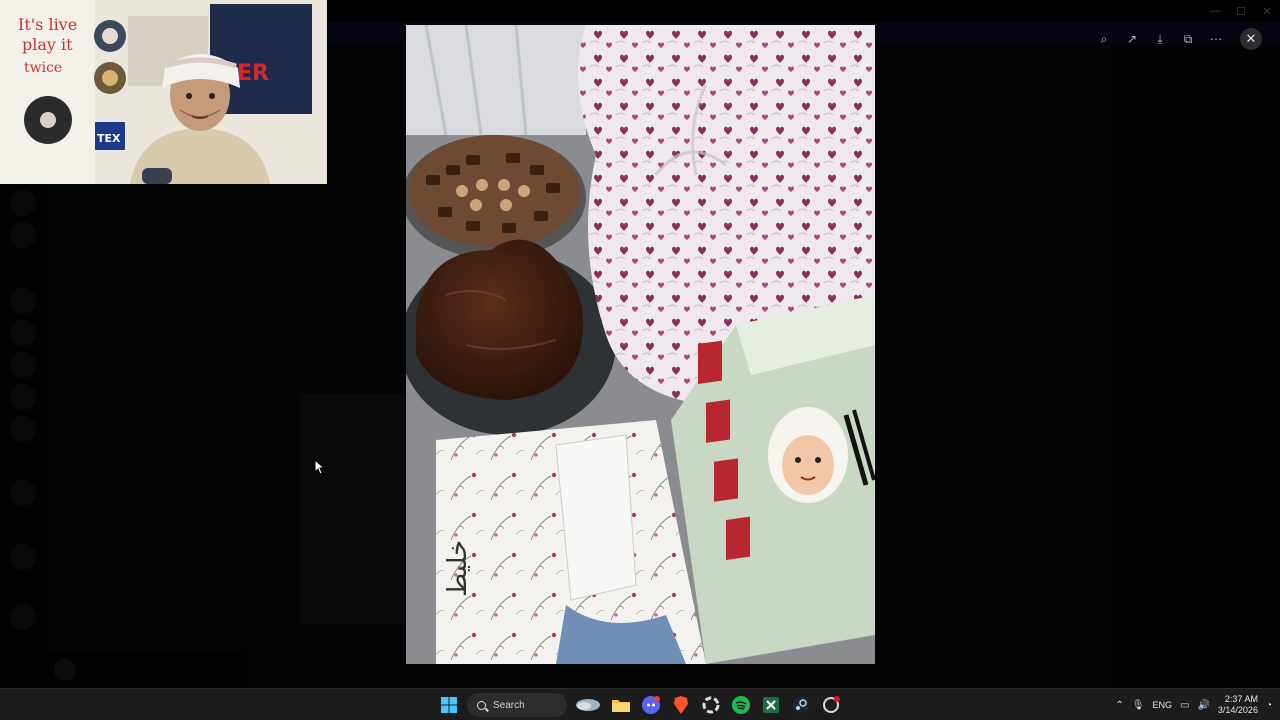  I want to click on discord-glyph, so click(651, 705).